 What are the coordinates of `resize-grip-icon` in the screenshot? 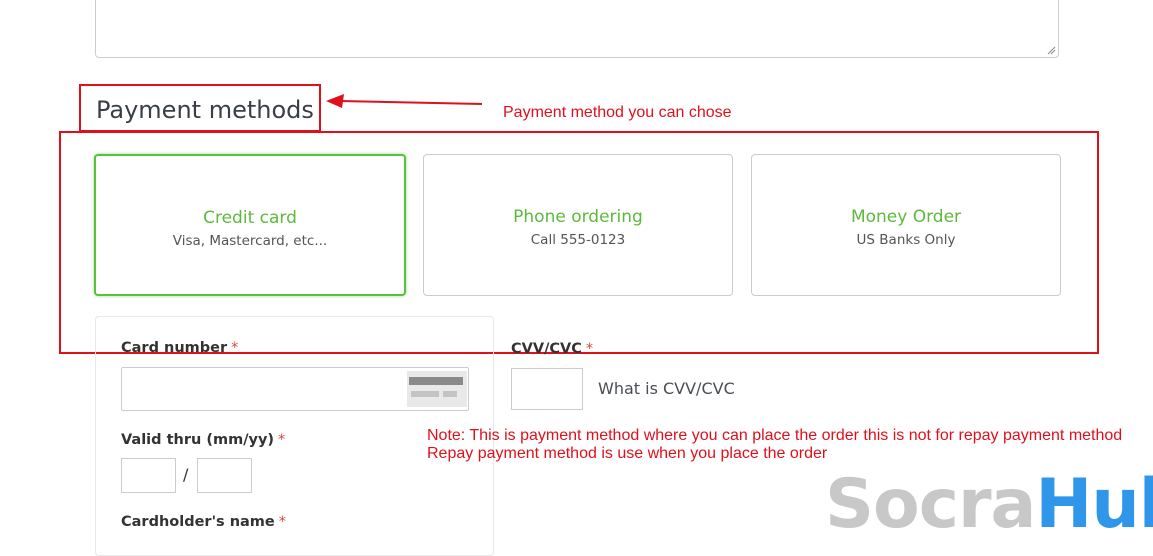 It's located at (1051, 50).